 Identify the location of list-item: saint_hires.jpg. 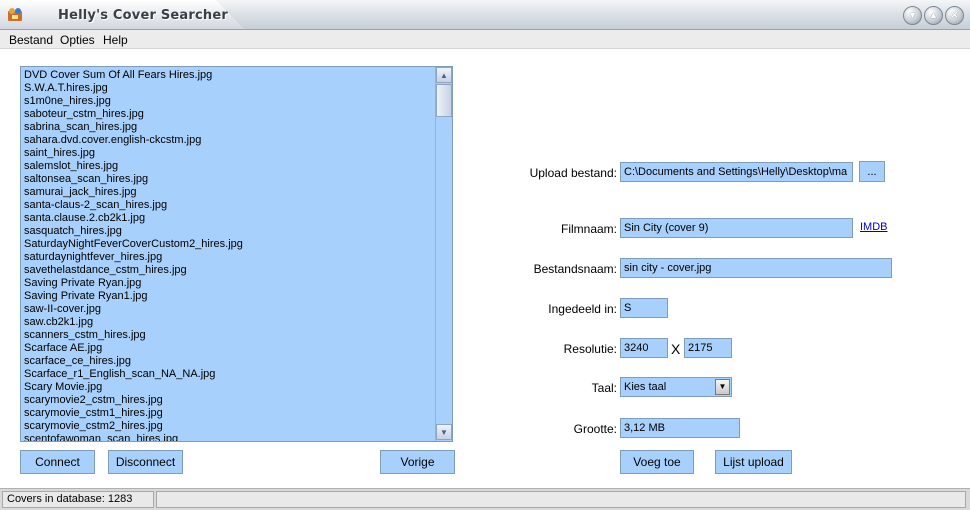
(229, 153).